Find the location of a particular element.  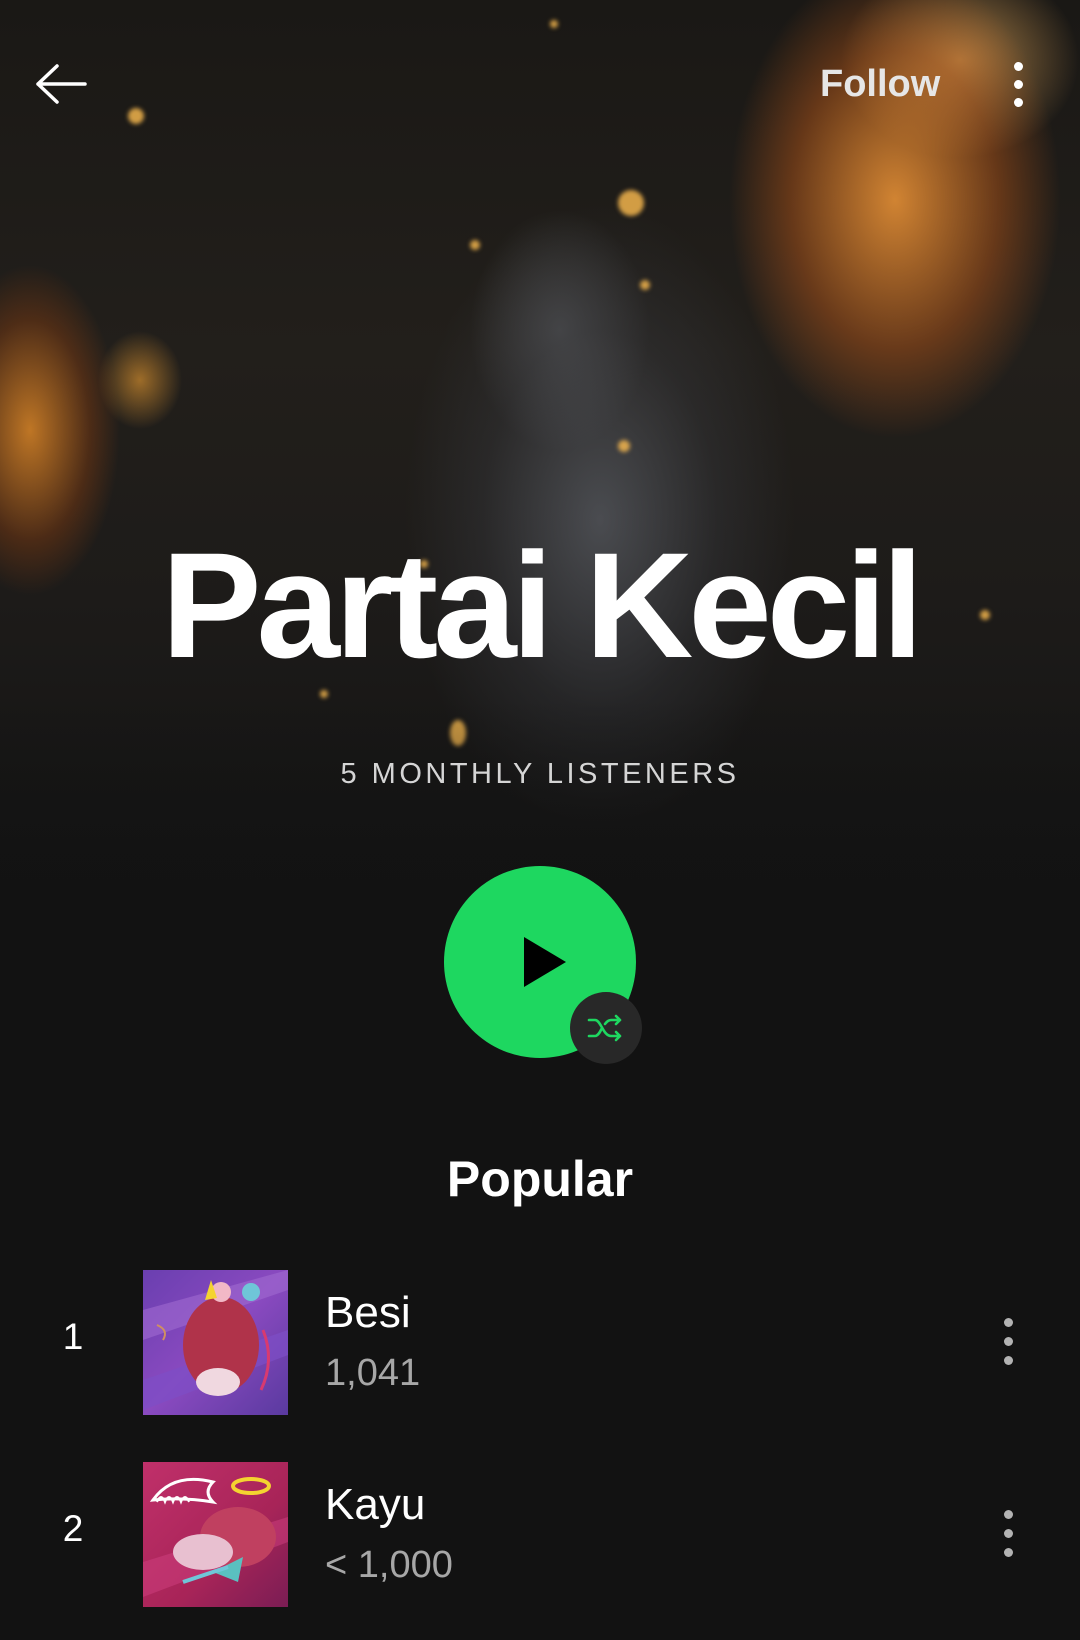

shuffle-button is located at coordinates (606, 1028).